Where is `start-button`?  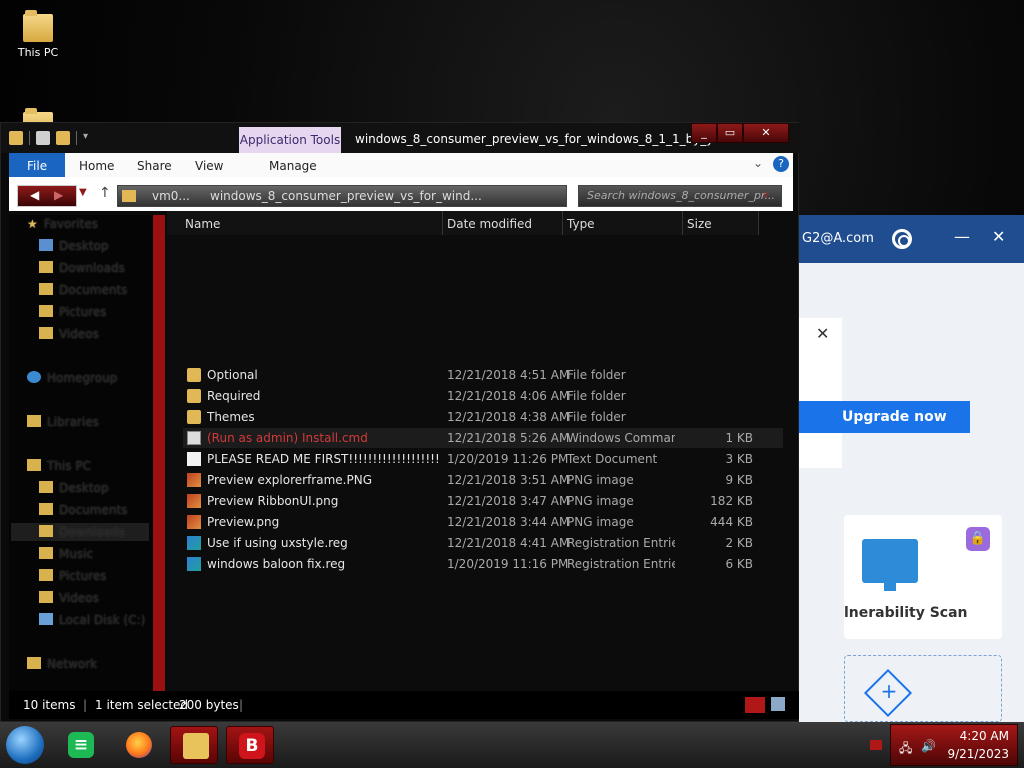
start-button is located at coordinates (25, 745).